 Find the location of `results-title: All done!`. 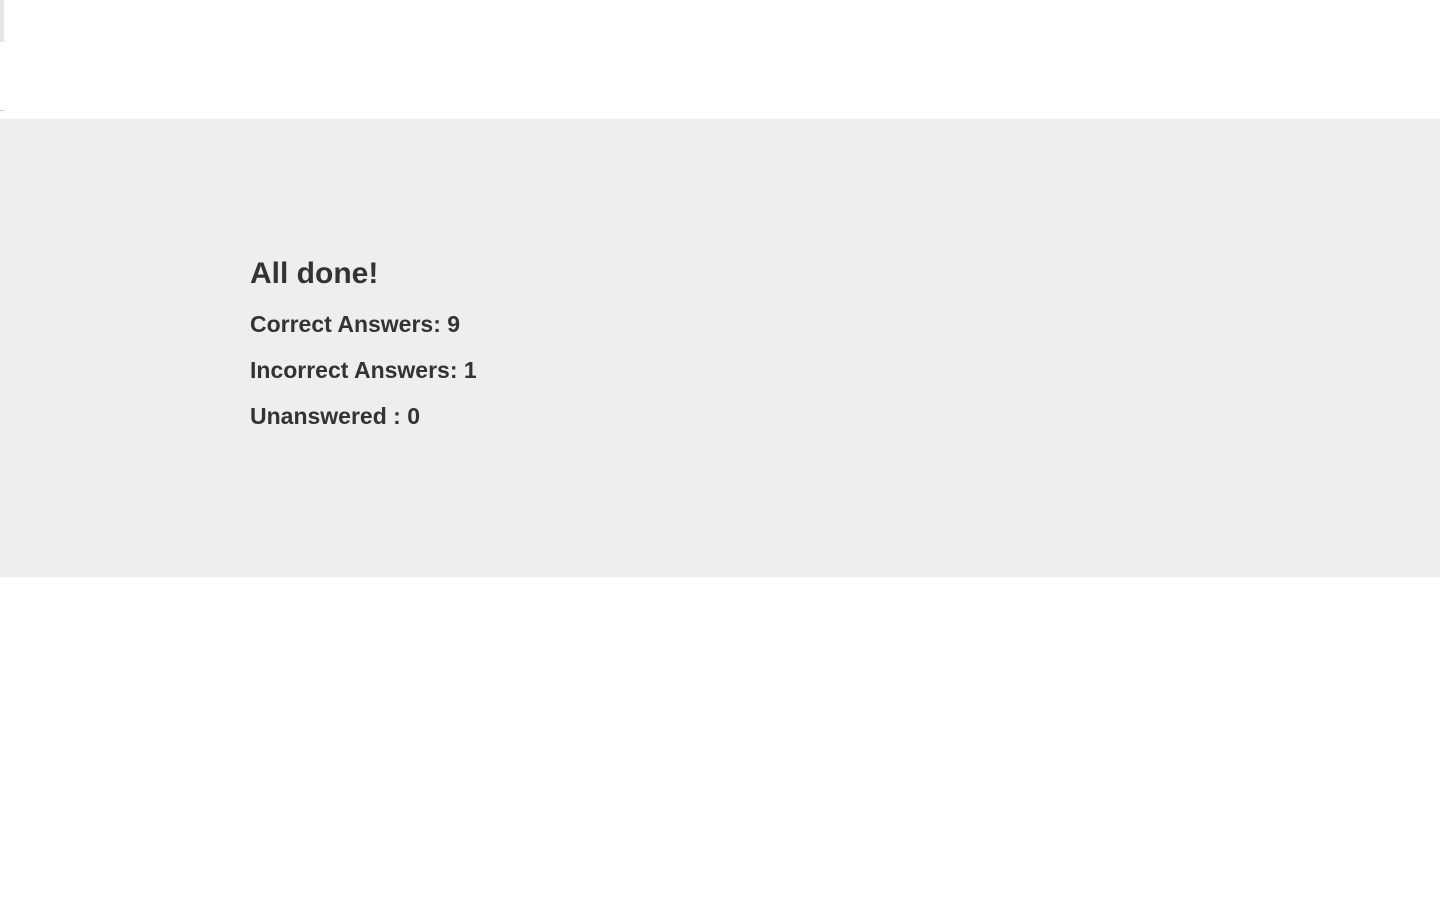

results-title: All done! is located at coordinates (314, 273).